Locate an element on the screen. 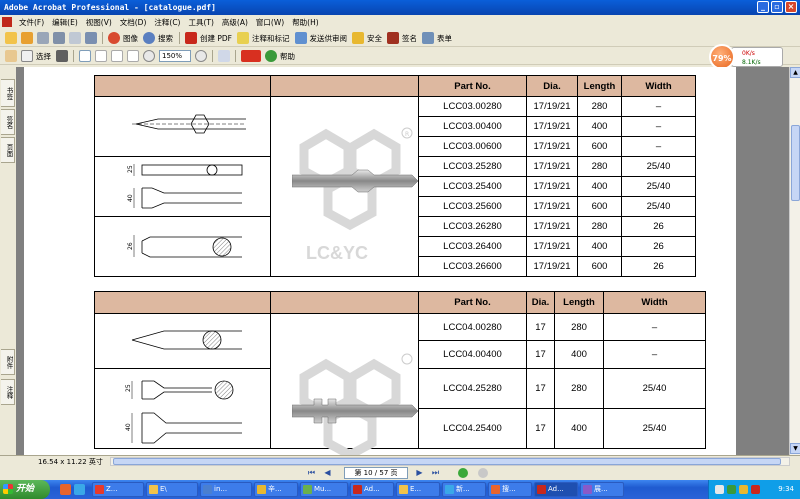 The image size is (800, 499). create-pdf-button: 创建 PDF is located at coordinates (216, 38).